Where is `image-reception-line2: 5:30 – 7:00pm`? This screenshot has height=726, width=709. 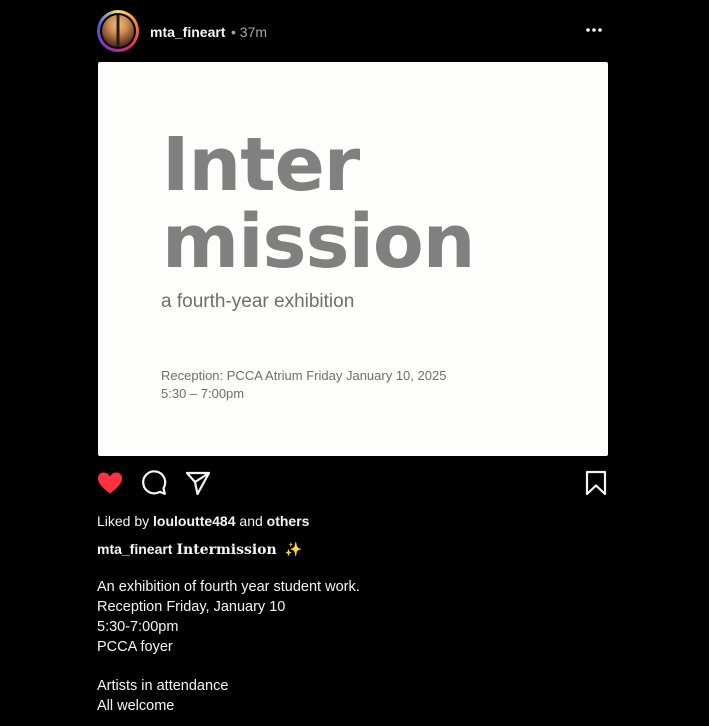 image-reception-line2: 5:30 – 7:00pm is located at coordinates (203, 393).